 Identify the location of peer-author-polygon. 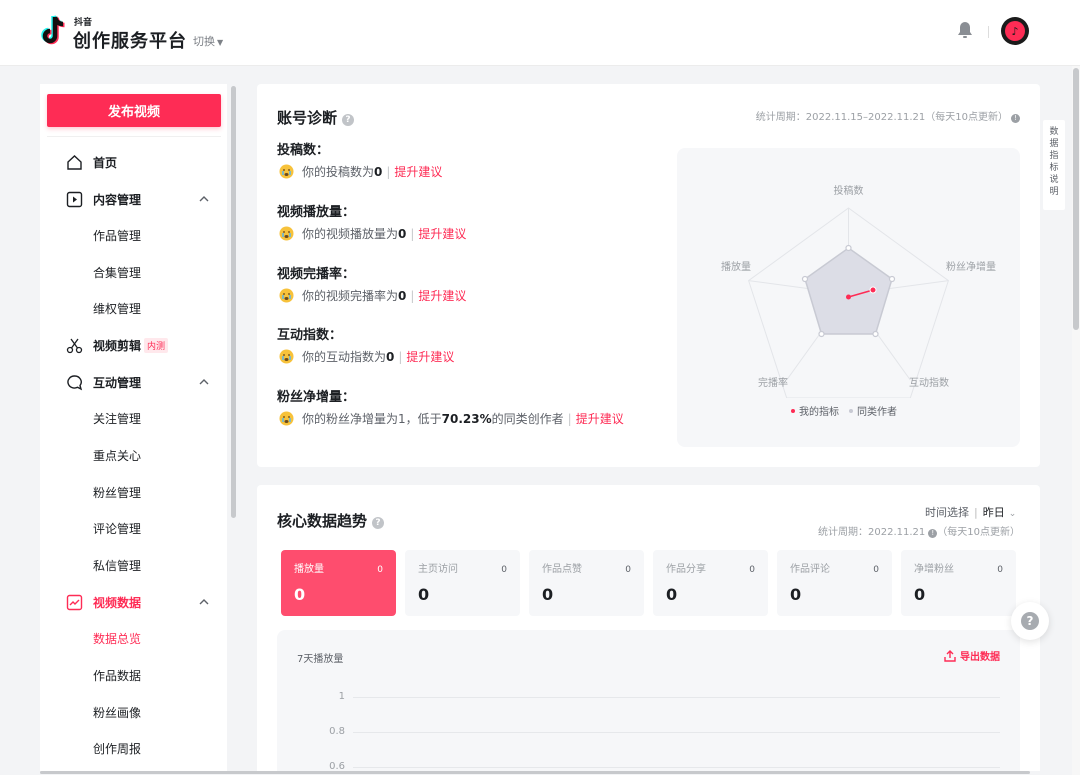
(848, 291).